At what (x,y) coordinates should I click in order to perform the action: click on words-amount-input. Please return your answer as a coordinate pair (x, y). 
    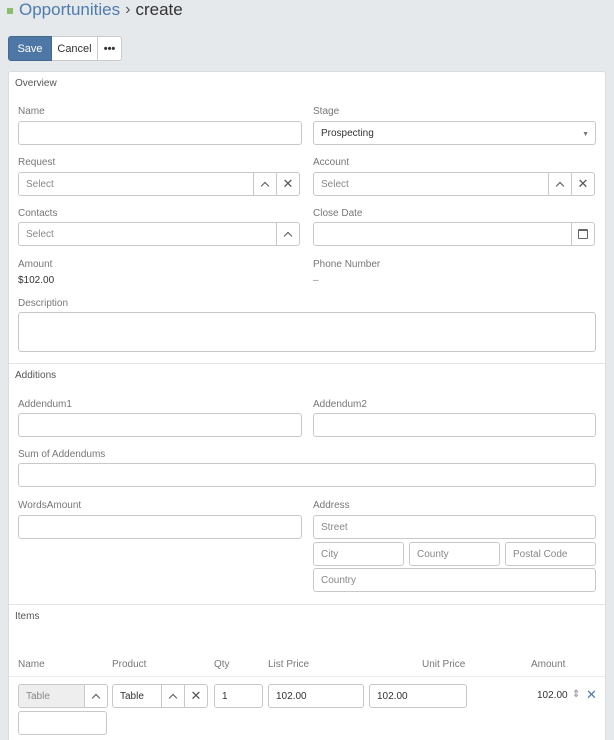
    Looking at the image, I should click on (160, 527).